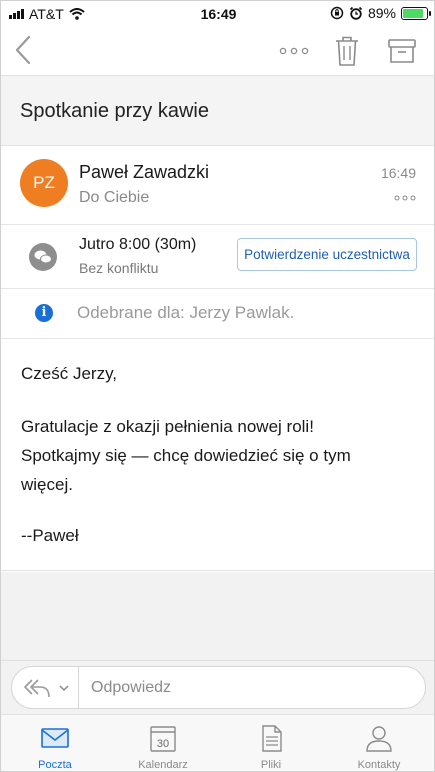 The height and width of the screenshot is (772, 435). I want to click on message-time: 16:49, so click(398, 173).